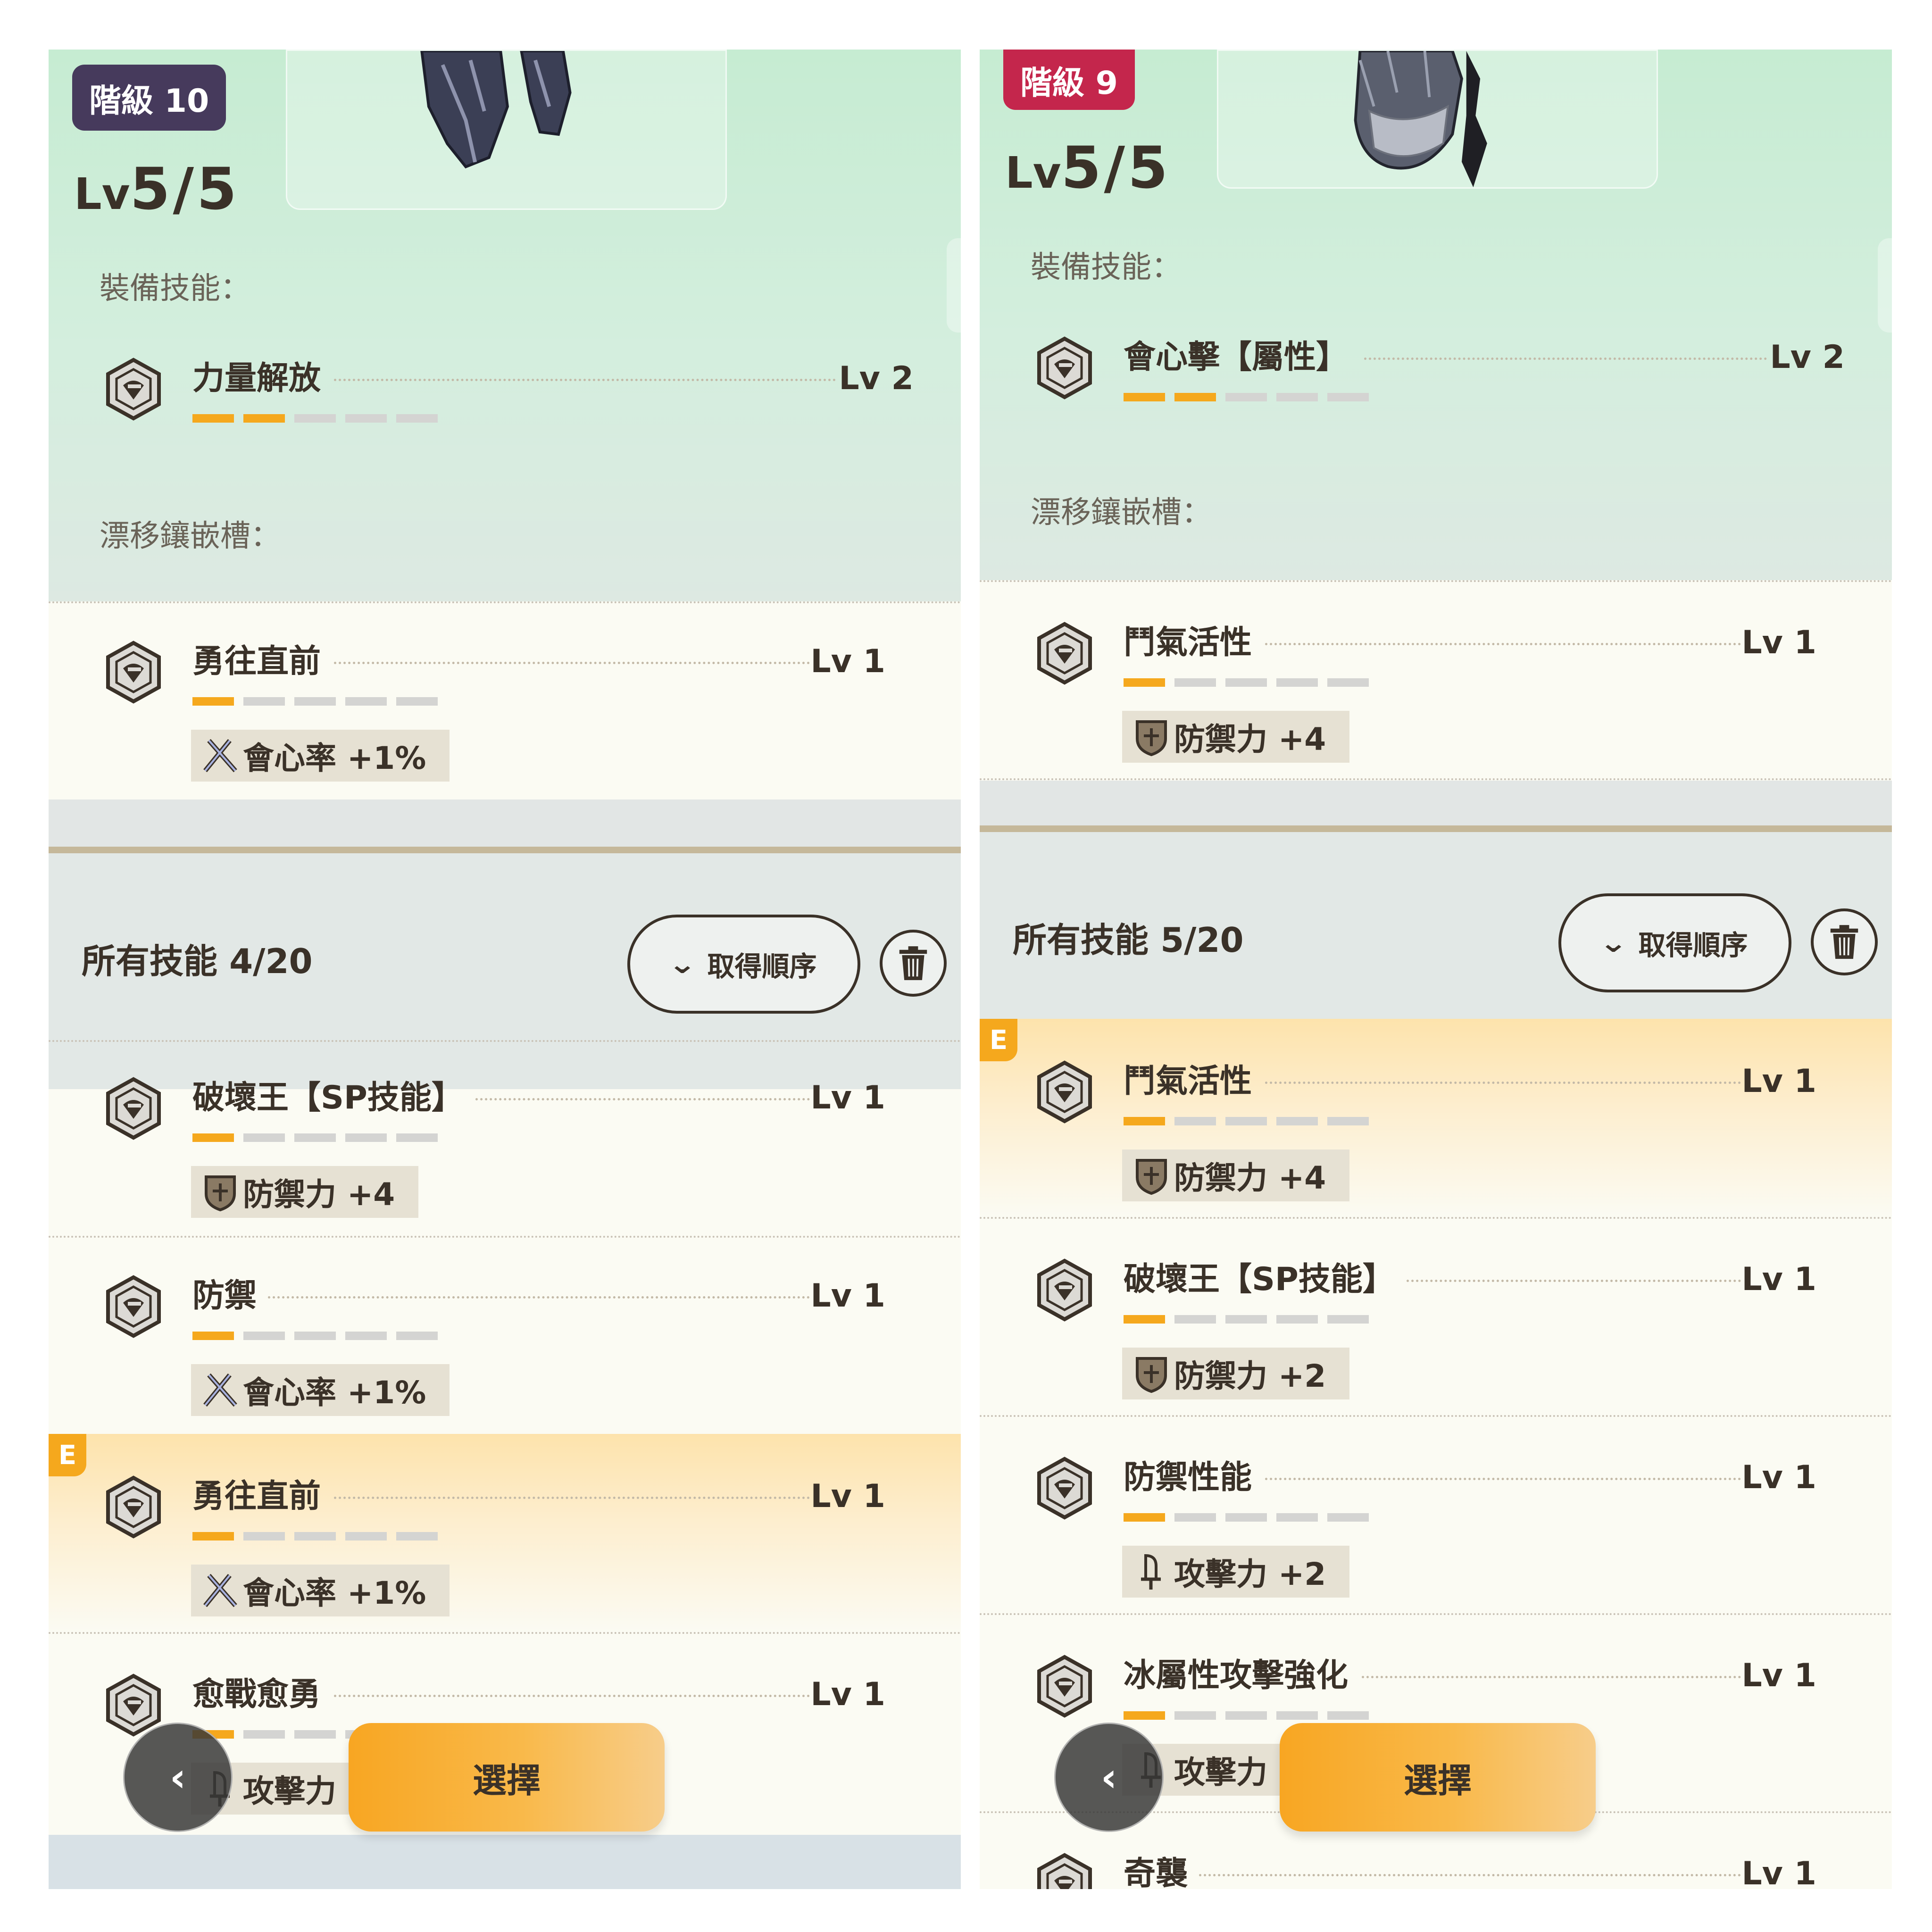 This screenshot has width=1932, height=1932. What do you see at coordinates (256, 1496) in the screenshot?
I see `skill-name: 勇往直前` at bounding box center [256, 1496].